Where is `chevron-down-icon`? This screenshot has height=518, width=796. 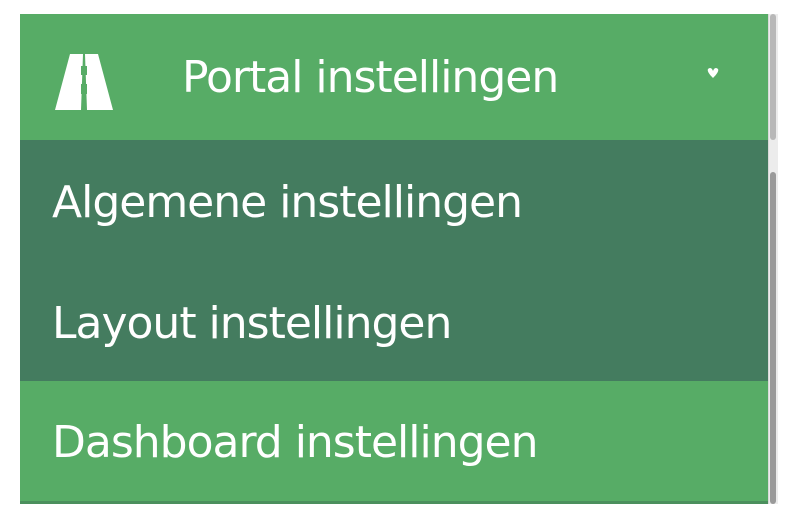
chevron-down-icon is located at coordinates (713, 73).